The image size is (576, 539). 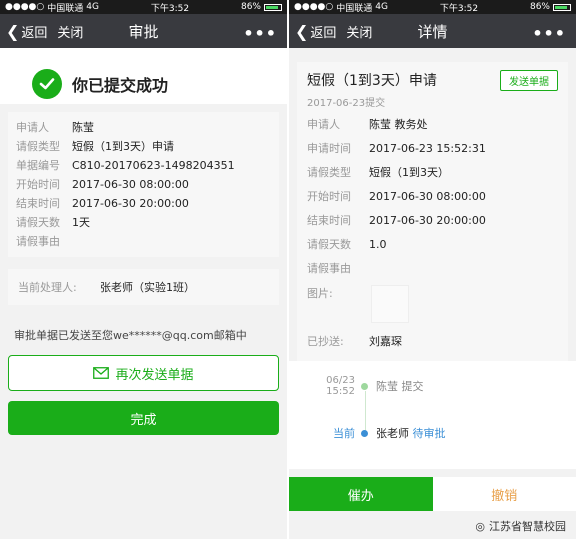 I want to click on send-document-button: 发送单据, so click(x=529, y=80).